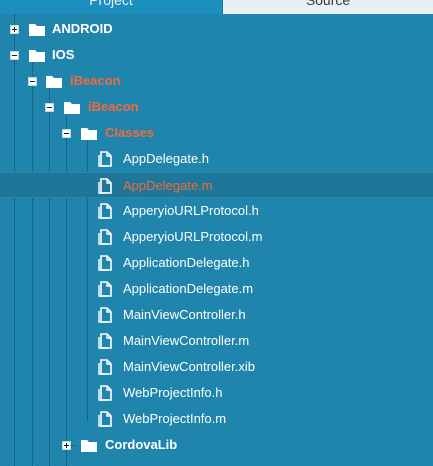 The image size is (433, 466). I want to click on tree-row-cordovalib: CordovaLib, so click(216, 445).